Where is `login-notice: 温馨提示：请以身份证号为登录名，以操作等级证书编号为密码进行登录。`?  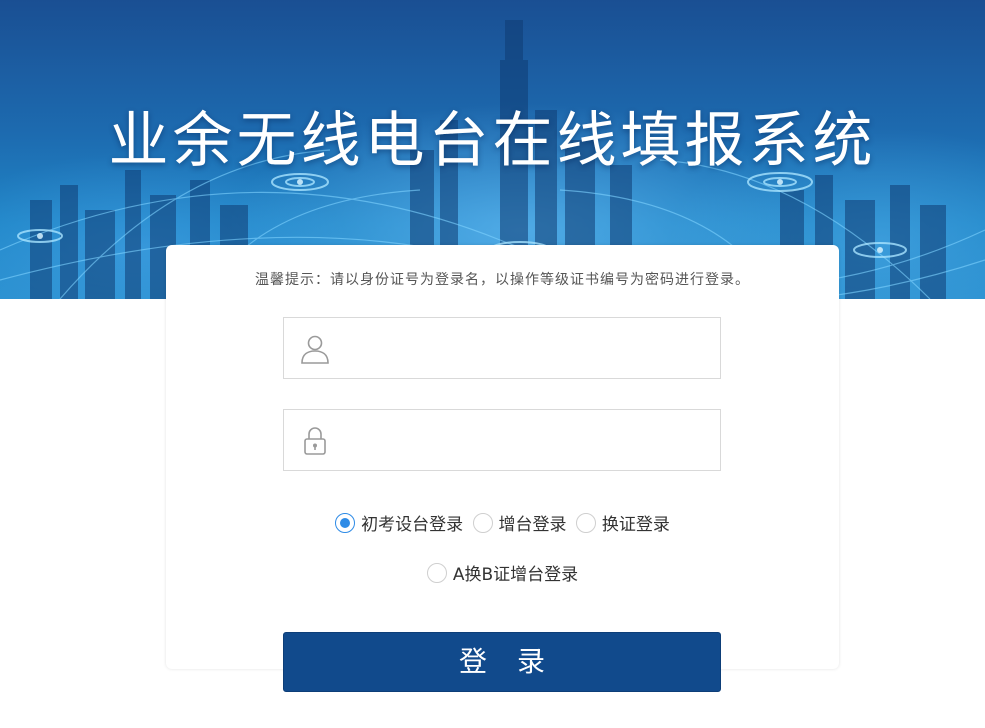 login-notice: 温馨提示：请以身份证号为登录名，以操作等级证书编号为密码进行登录。 is located at coordinates (502, 280).